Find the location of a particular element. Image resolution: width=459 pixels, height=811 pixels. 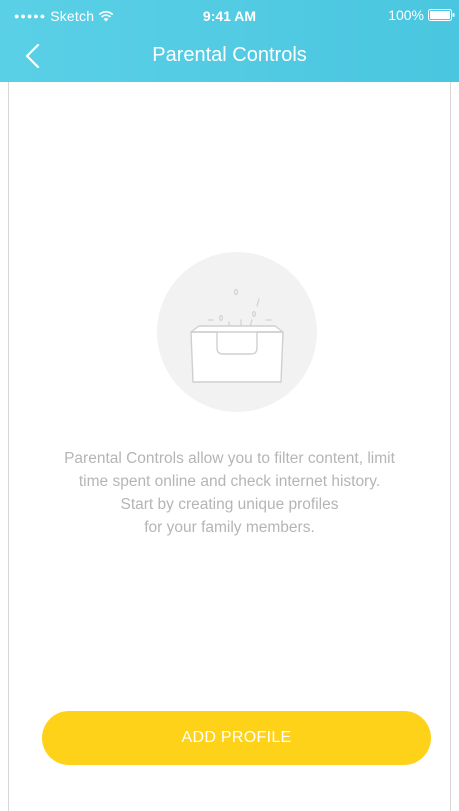

add-profile-button: ADD PROFILE is located at coordinates (236, 738).